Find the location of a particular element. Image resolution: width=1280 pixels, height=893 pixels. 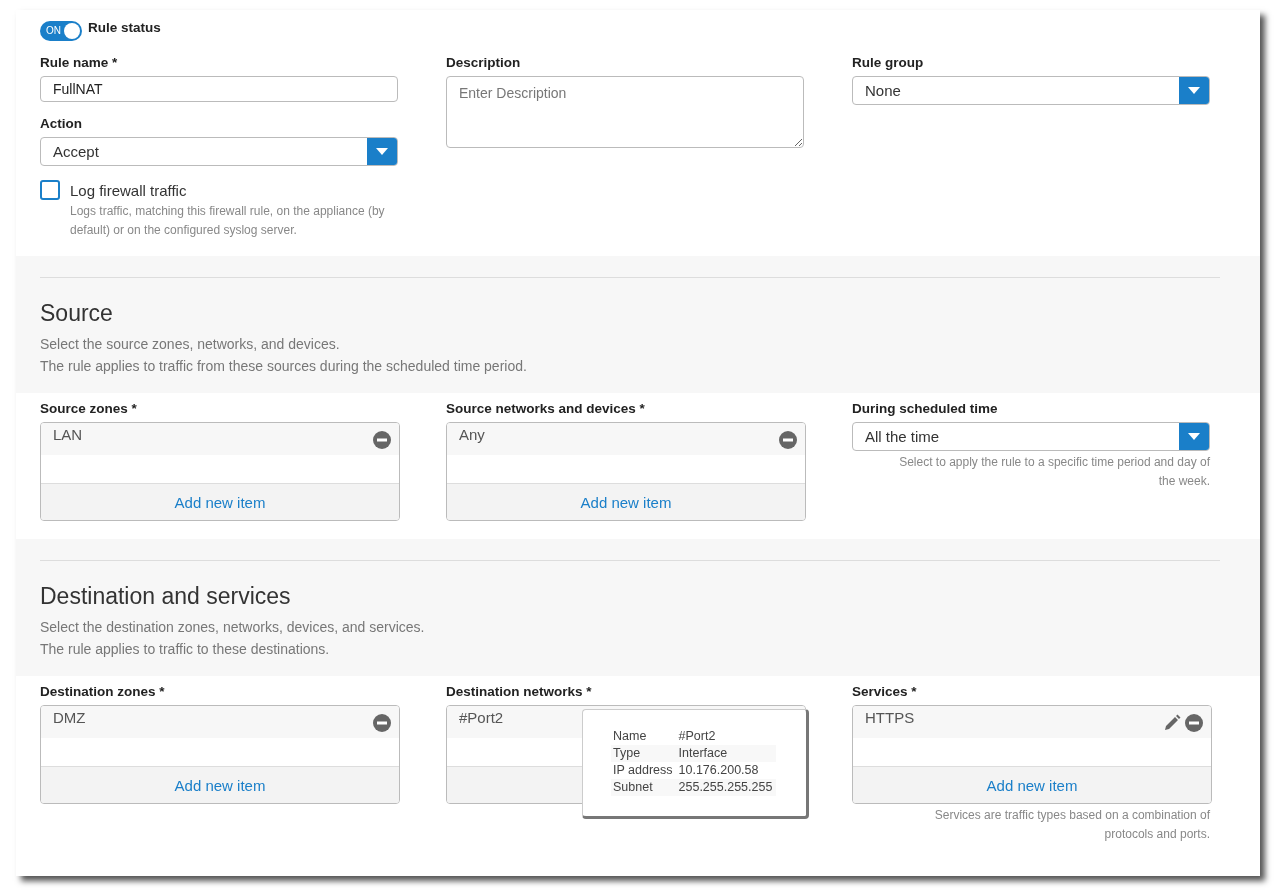

help-text: Select to apply the rule to a specific time period and day of the week. is located at coordinates (1054, 472).